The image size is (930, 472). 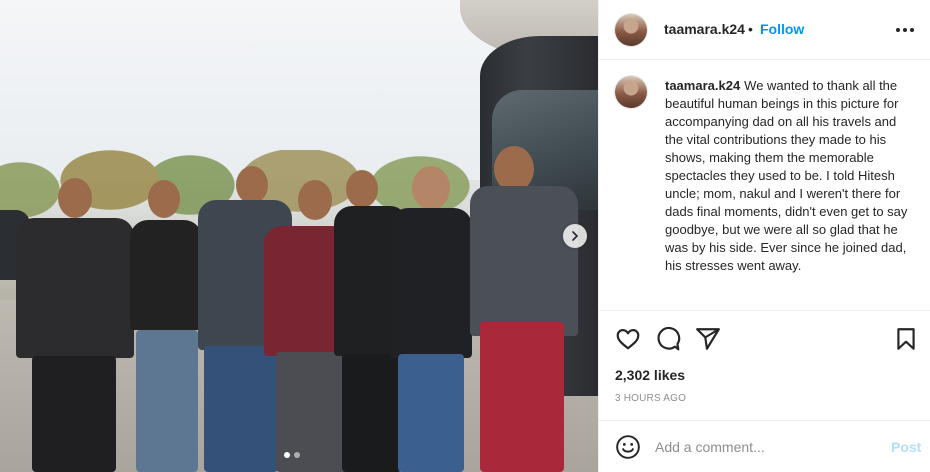 What do you see at coordinates (708, 339) in the screenshot?
I see `share-icon` at bounding box center [708, 339].